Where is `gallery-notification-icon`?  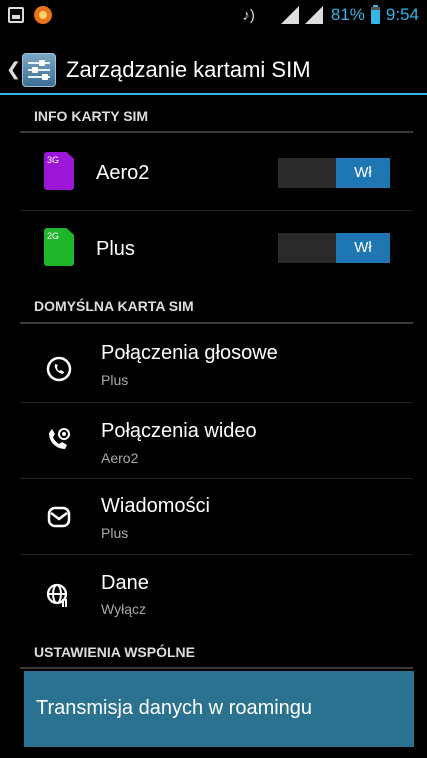 gallery-notification-icon is located at coordinates (16, 15).